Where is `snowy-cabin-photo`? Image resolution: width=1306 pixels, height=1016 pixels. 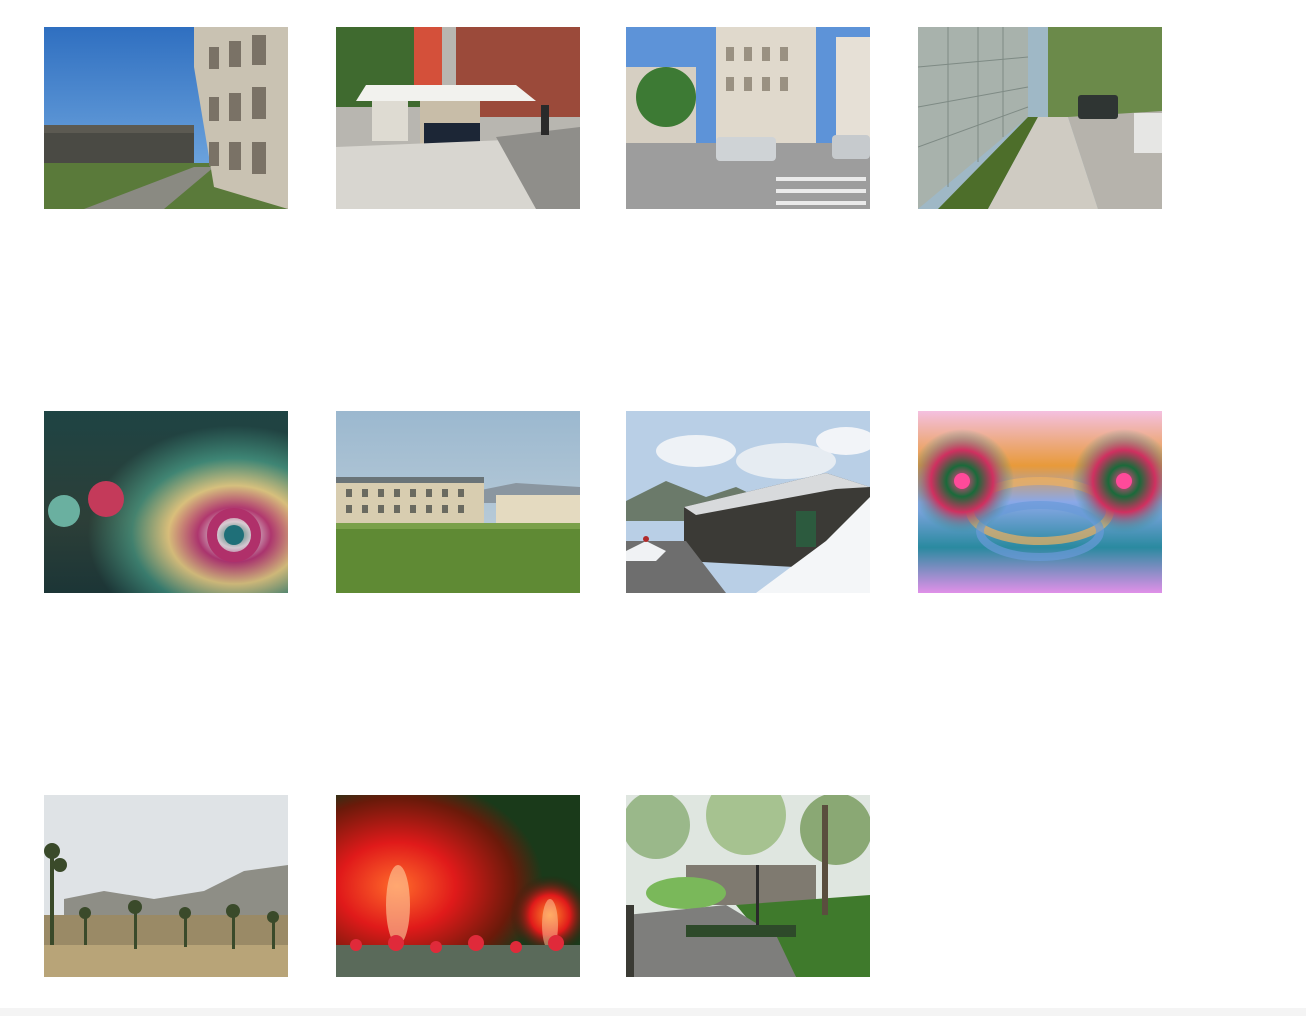
snowy-cabin-photo is located at coordinates (748, 502).